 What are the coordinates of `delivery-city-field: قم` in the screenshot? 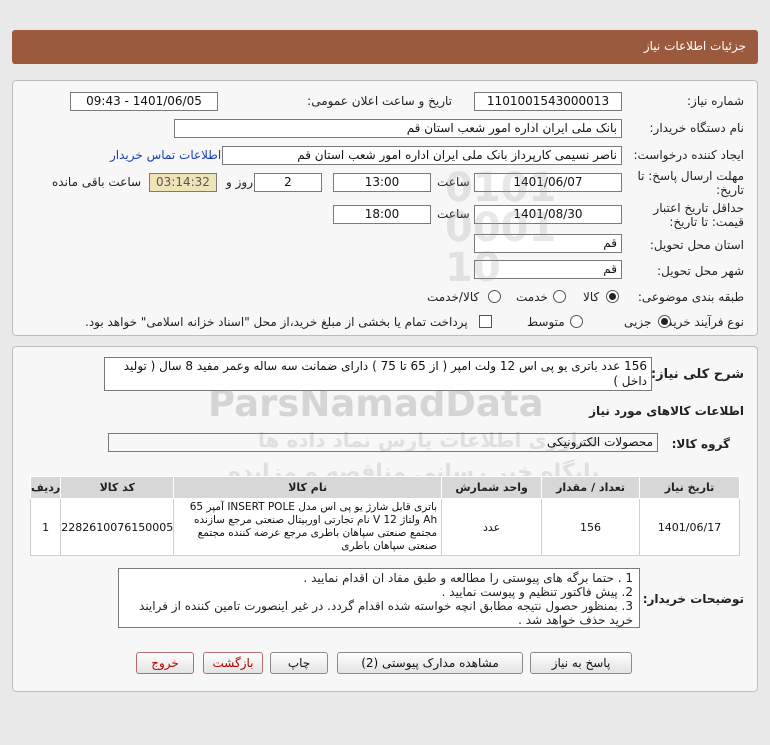 It's located at (548, 269).